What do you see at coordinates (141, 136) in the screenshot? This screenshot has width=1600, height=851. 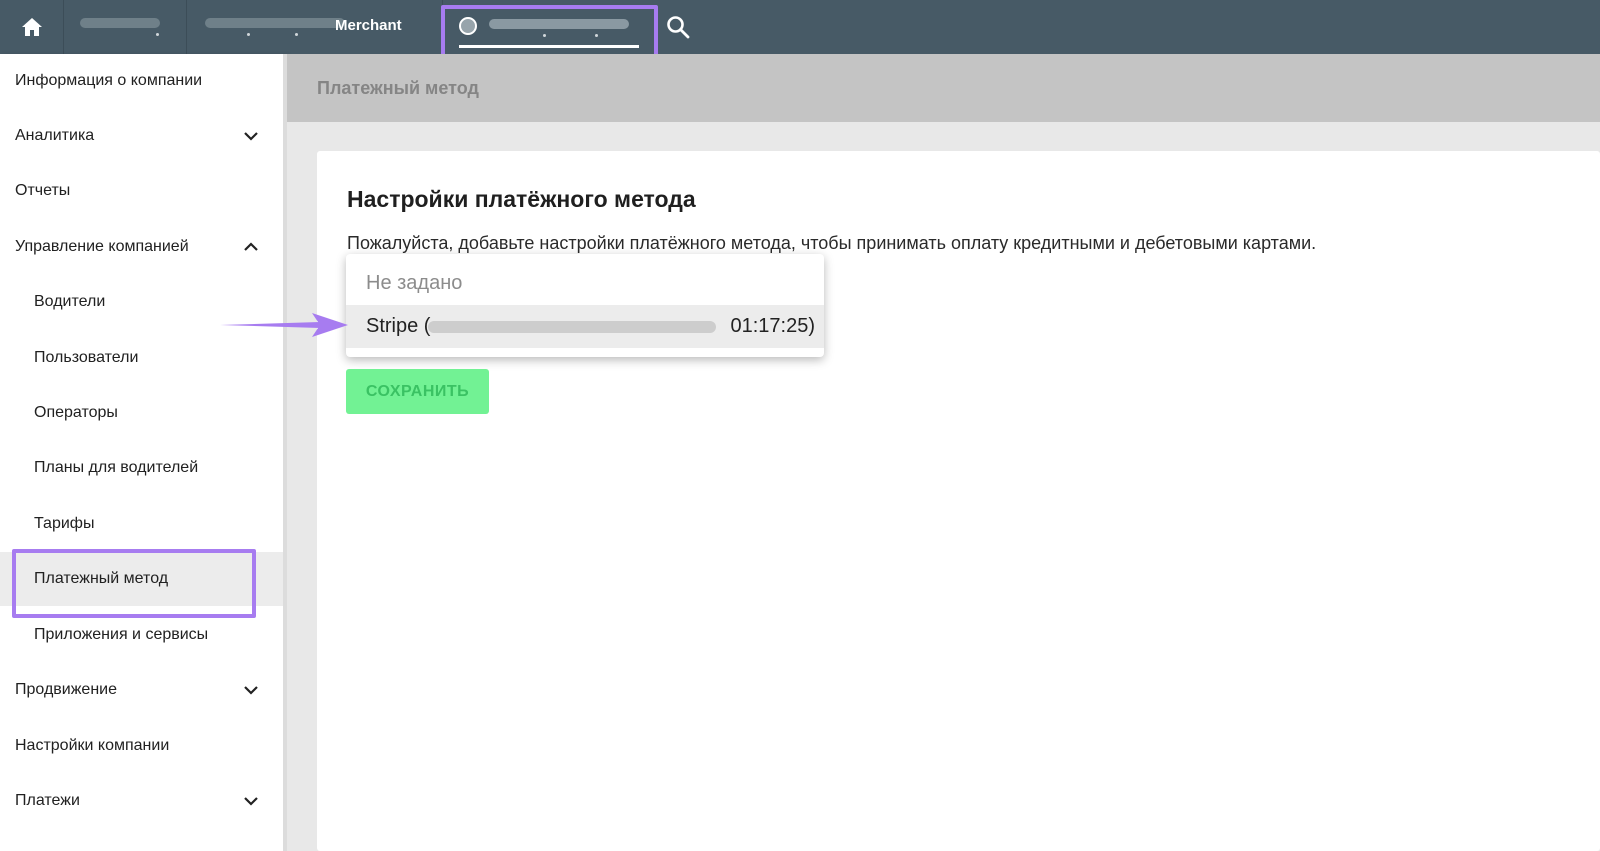 I see `sidebar-item-analytics: Аналитика` at bounding box center [141, 136].